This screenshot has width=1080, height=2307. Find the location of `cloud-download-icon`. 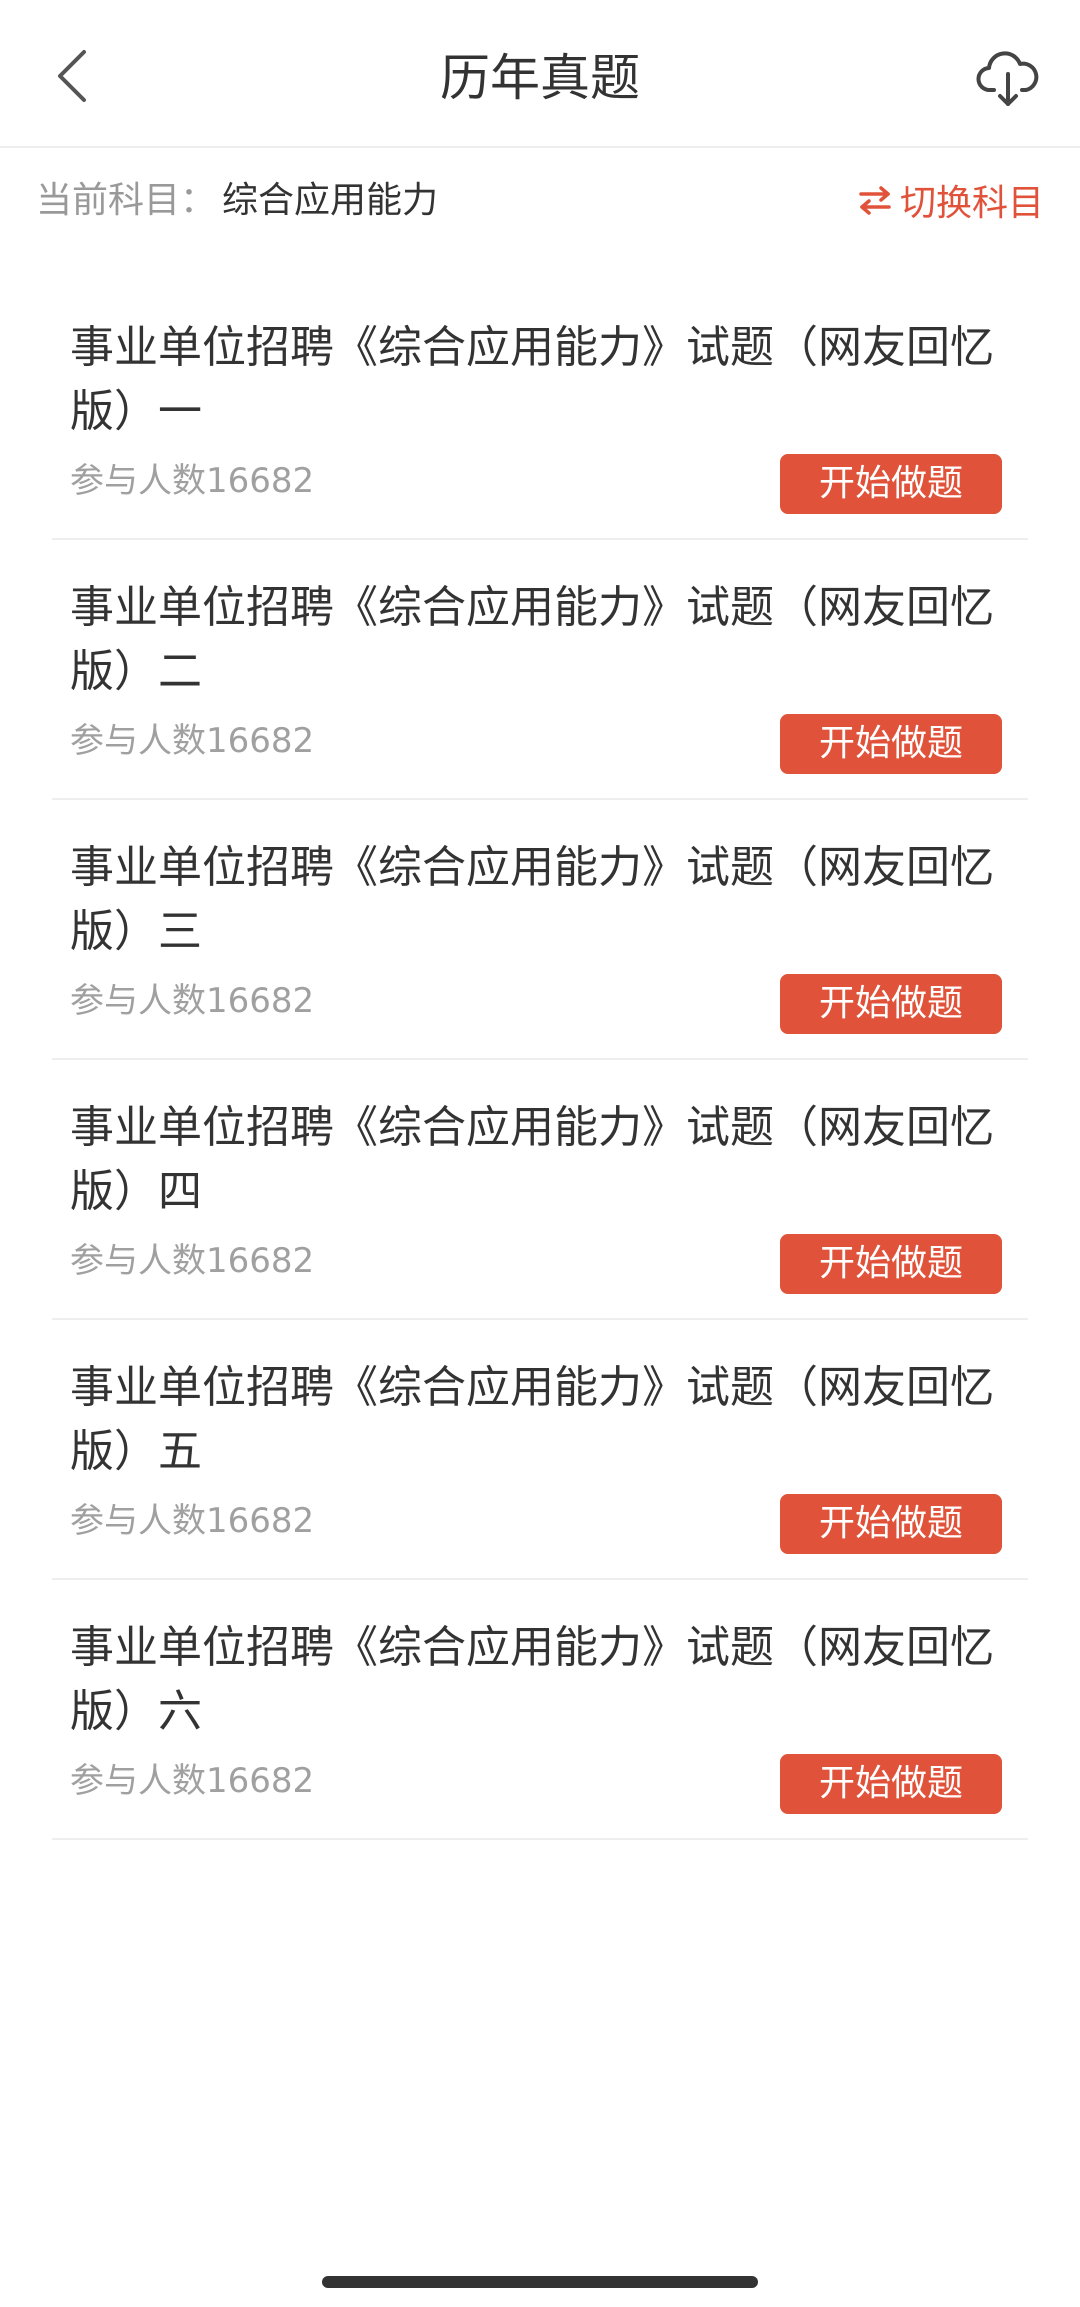

cloud-download-icon is located at coordinates (1007, 78).